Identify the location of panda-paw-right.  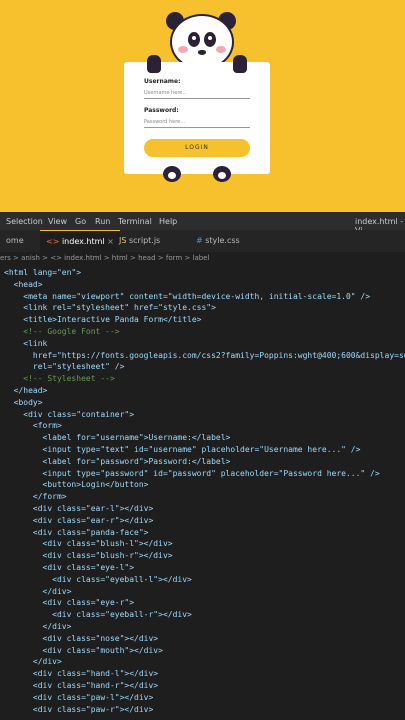
(222, 174).